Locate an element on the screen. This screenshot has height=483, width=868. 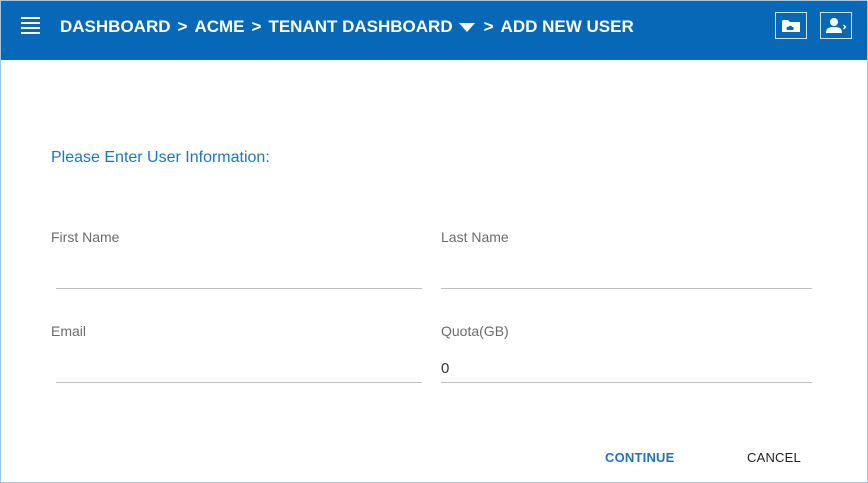
breadcrumb-dashboard: DASHBOARD is located at coordinates (115, 27).